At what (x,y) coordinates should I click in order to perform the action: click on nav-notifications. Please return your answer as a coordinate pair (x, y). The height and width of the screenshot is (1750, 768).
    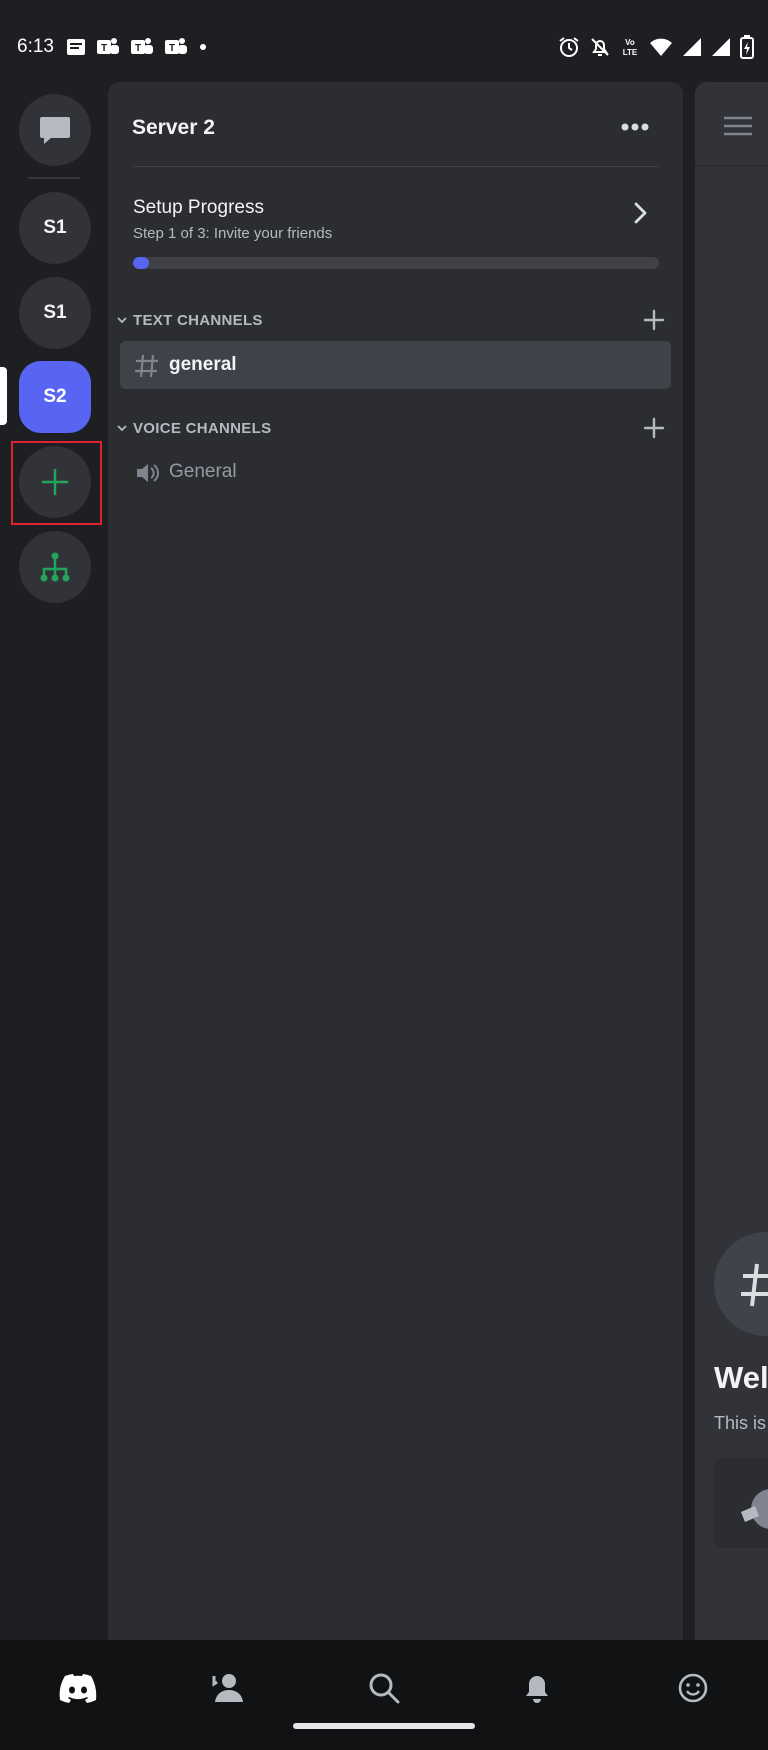
    Looking at the image, I should click on (537, 1688).